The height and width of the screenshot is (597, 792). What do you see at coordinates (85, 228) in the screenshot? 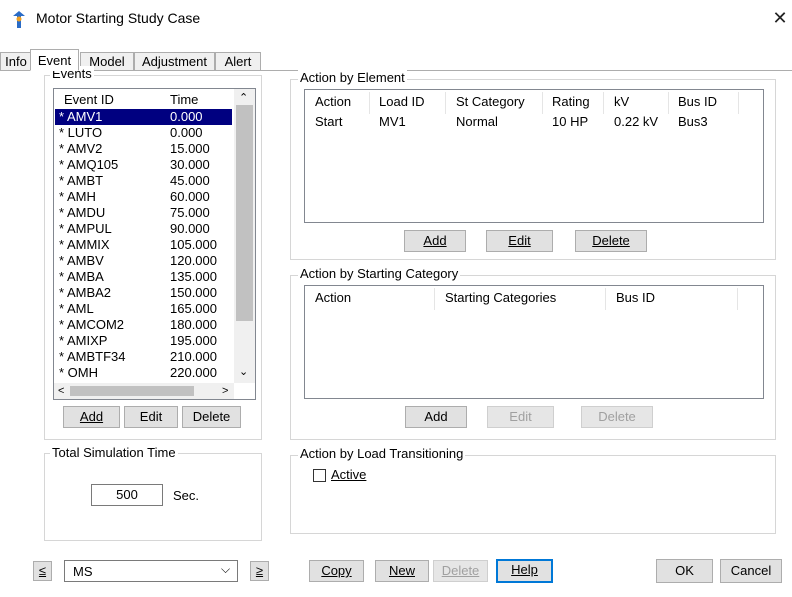
I see `event-id-cell: * AMPUL` at bounding box center [85, 228].